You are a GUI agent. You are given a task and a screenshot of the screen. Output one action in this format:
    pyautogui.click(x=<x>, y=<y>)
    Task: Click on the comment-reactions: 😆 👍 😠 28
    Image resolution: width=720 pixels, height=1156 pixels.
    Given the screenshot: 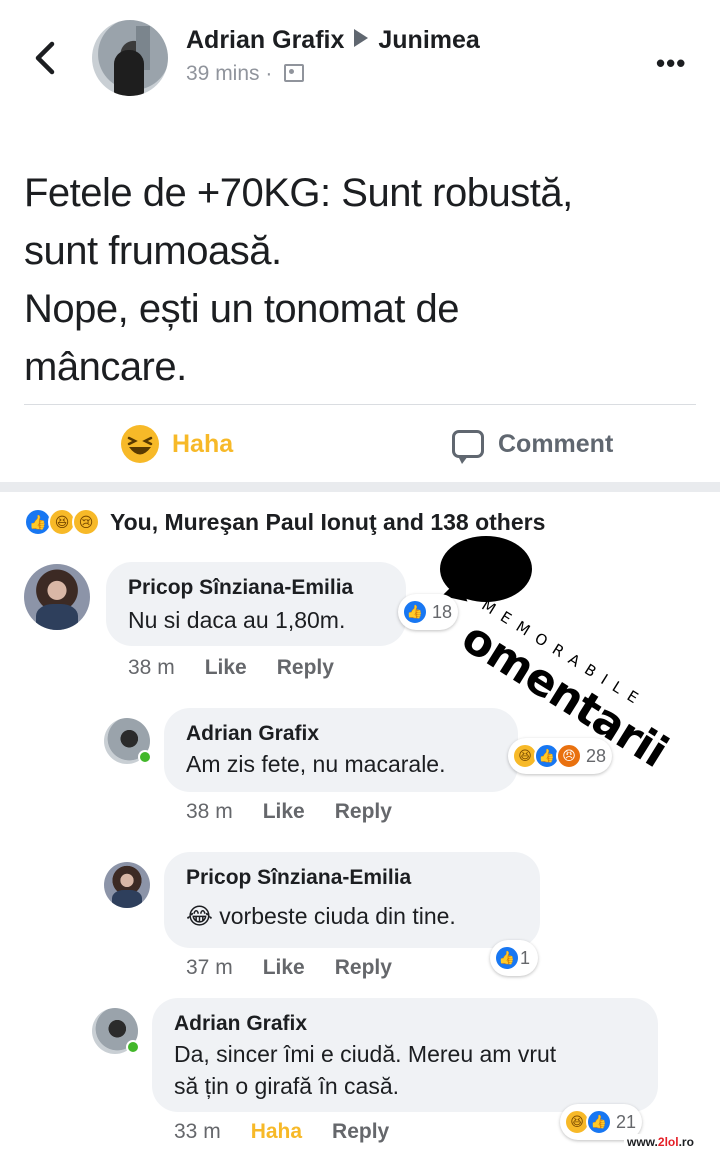 What is the action you would take?
    pyautogui.click(x=560, y=756)
    